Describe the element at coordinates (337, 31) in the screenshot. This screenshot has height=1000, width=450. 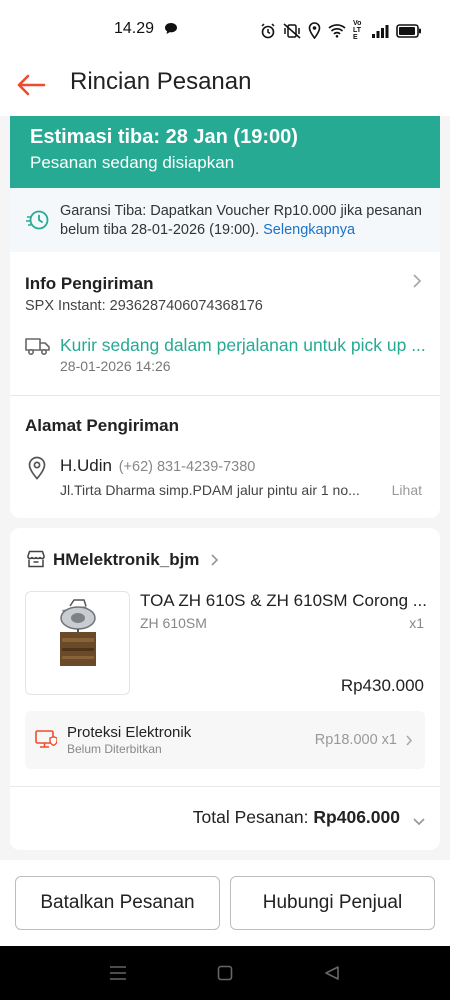
I see `wifi-icon` at that location.